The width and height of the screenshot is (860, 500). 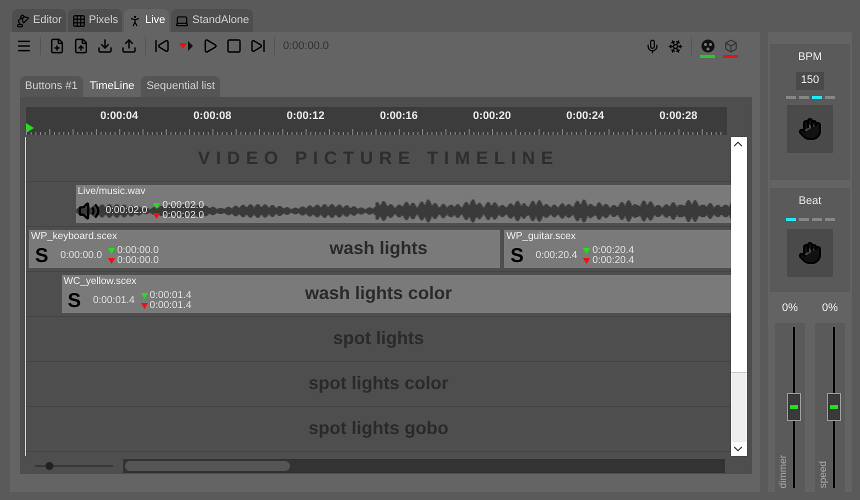 What do you see at coordinates (810, 201) in the screenshot?
I see `panel-title: Beat` at bounding box center [810, 201].